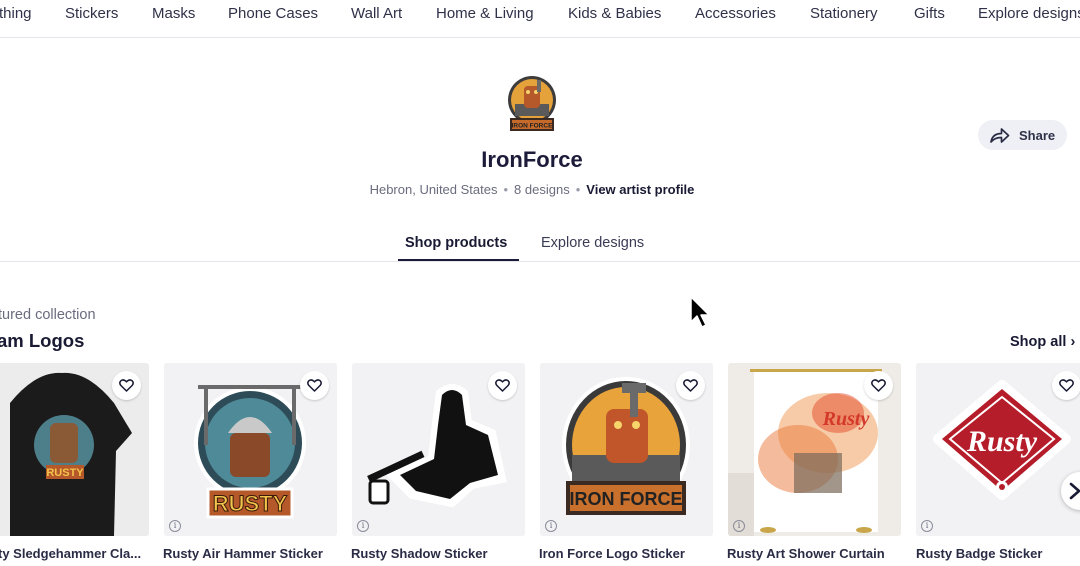  Describe the element at coordinates (16, 13) in the screenshot. I see `nav-item-clothing: thing` at that location.